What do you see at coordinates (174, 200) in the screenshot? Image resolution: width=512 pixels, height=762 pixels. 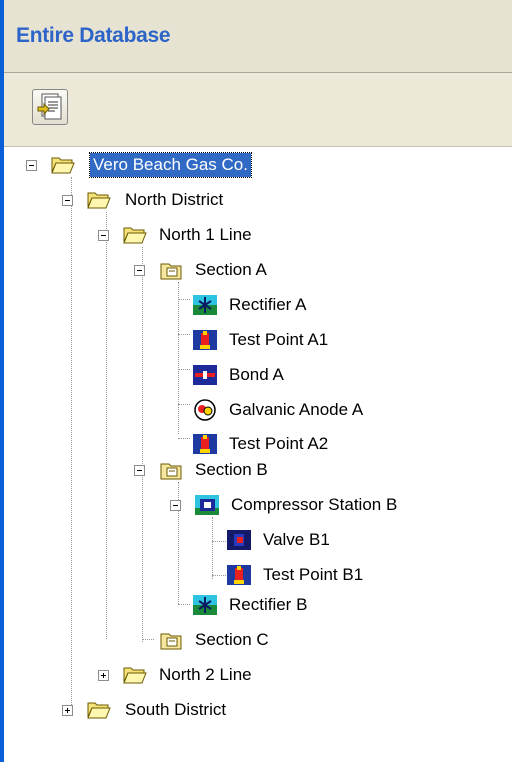 I see `tree-node-label: North District` at bounding box center [174, 200].